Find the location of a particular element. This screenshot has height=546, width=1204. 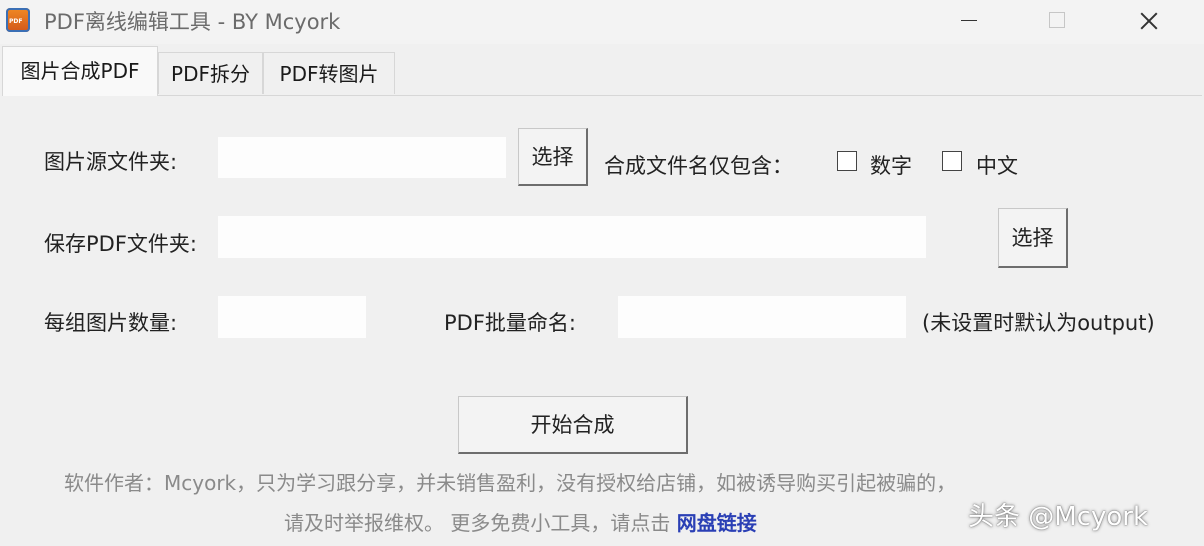

digits-checkbox-label: 数字 is located at coordinates (891, 166).